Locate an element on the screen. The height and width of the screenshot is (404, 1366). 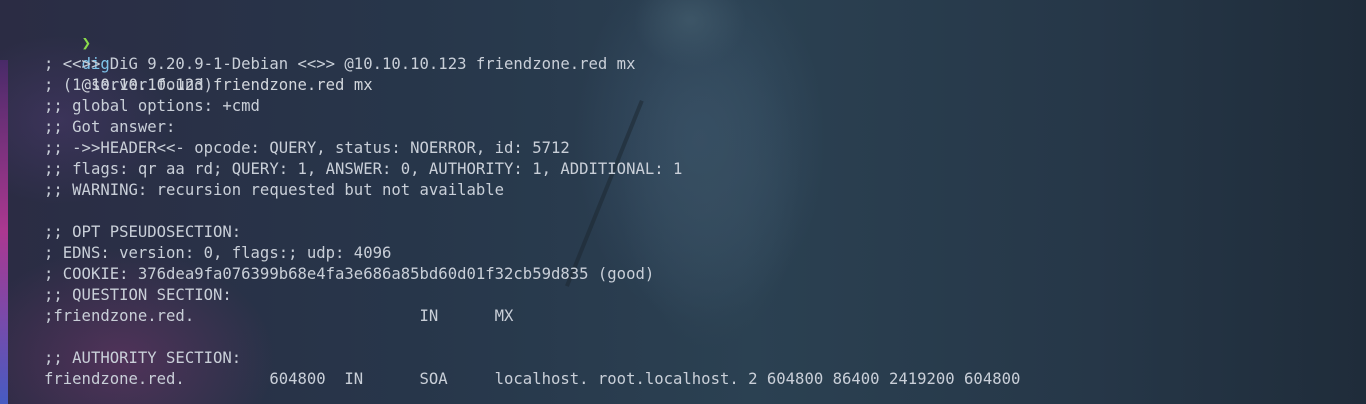
output-line: ;; AUTHORITY SECTION: is located at coordinates (143, 358).